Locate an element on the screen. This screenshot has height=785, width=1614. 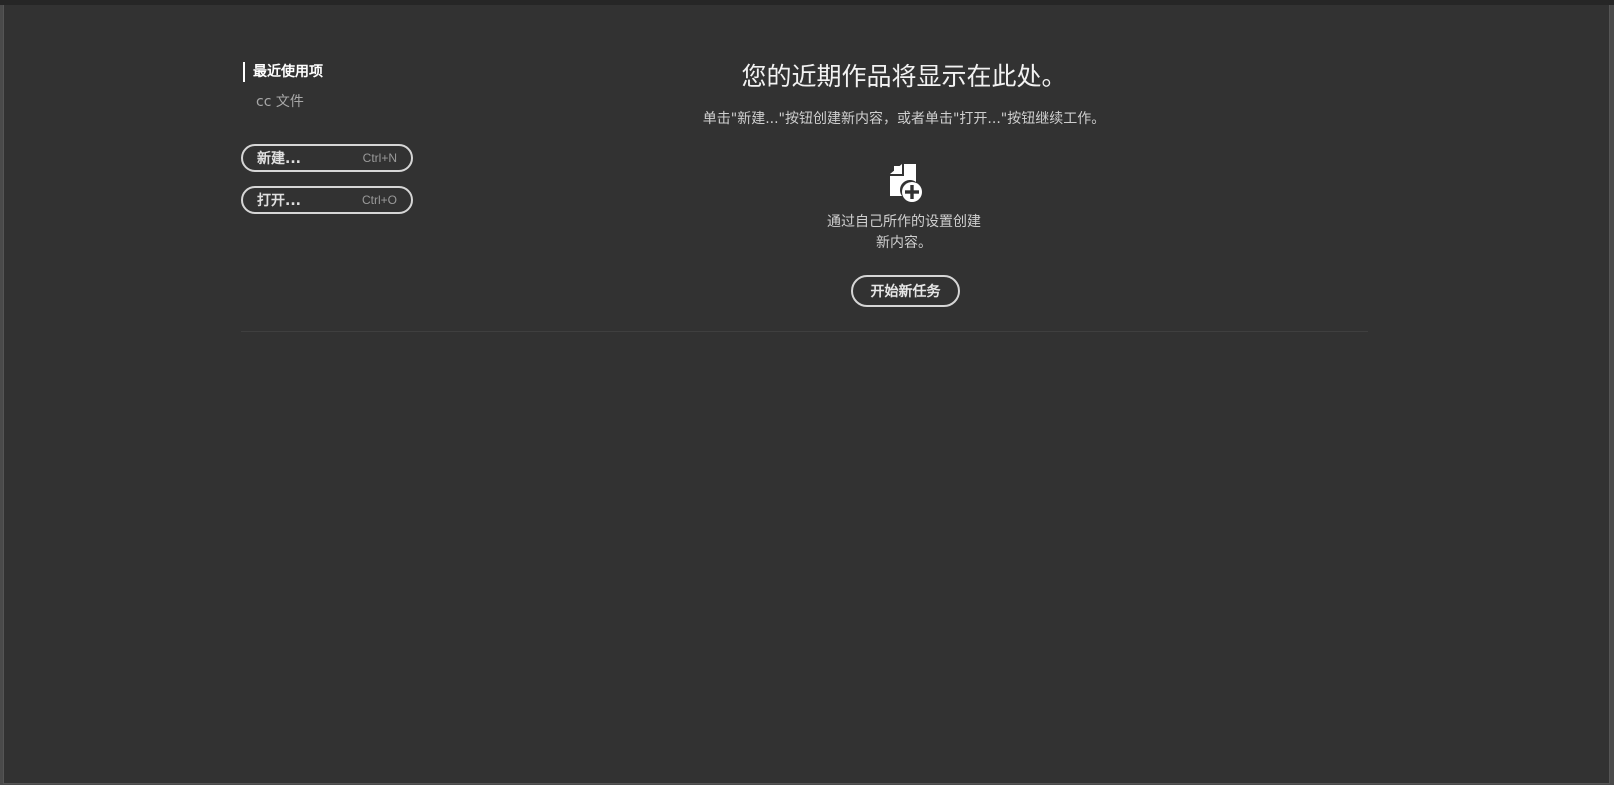
tab-recent: 最近使用项 is located at coordinates (283, 72).